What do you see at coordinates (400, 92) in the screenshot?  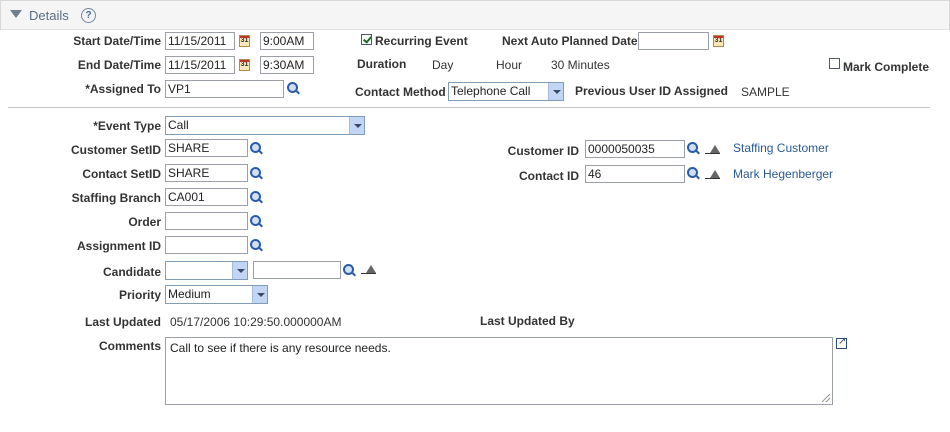 I see `contact-method-label: Contact Method` at bounding box center [400, 92].